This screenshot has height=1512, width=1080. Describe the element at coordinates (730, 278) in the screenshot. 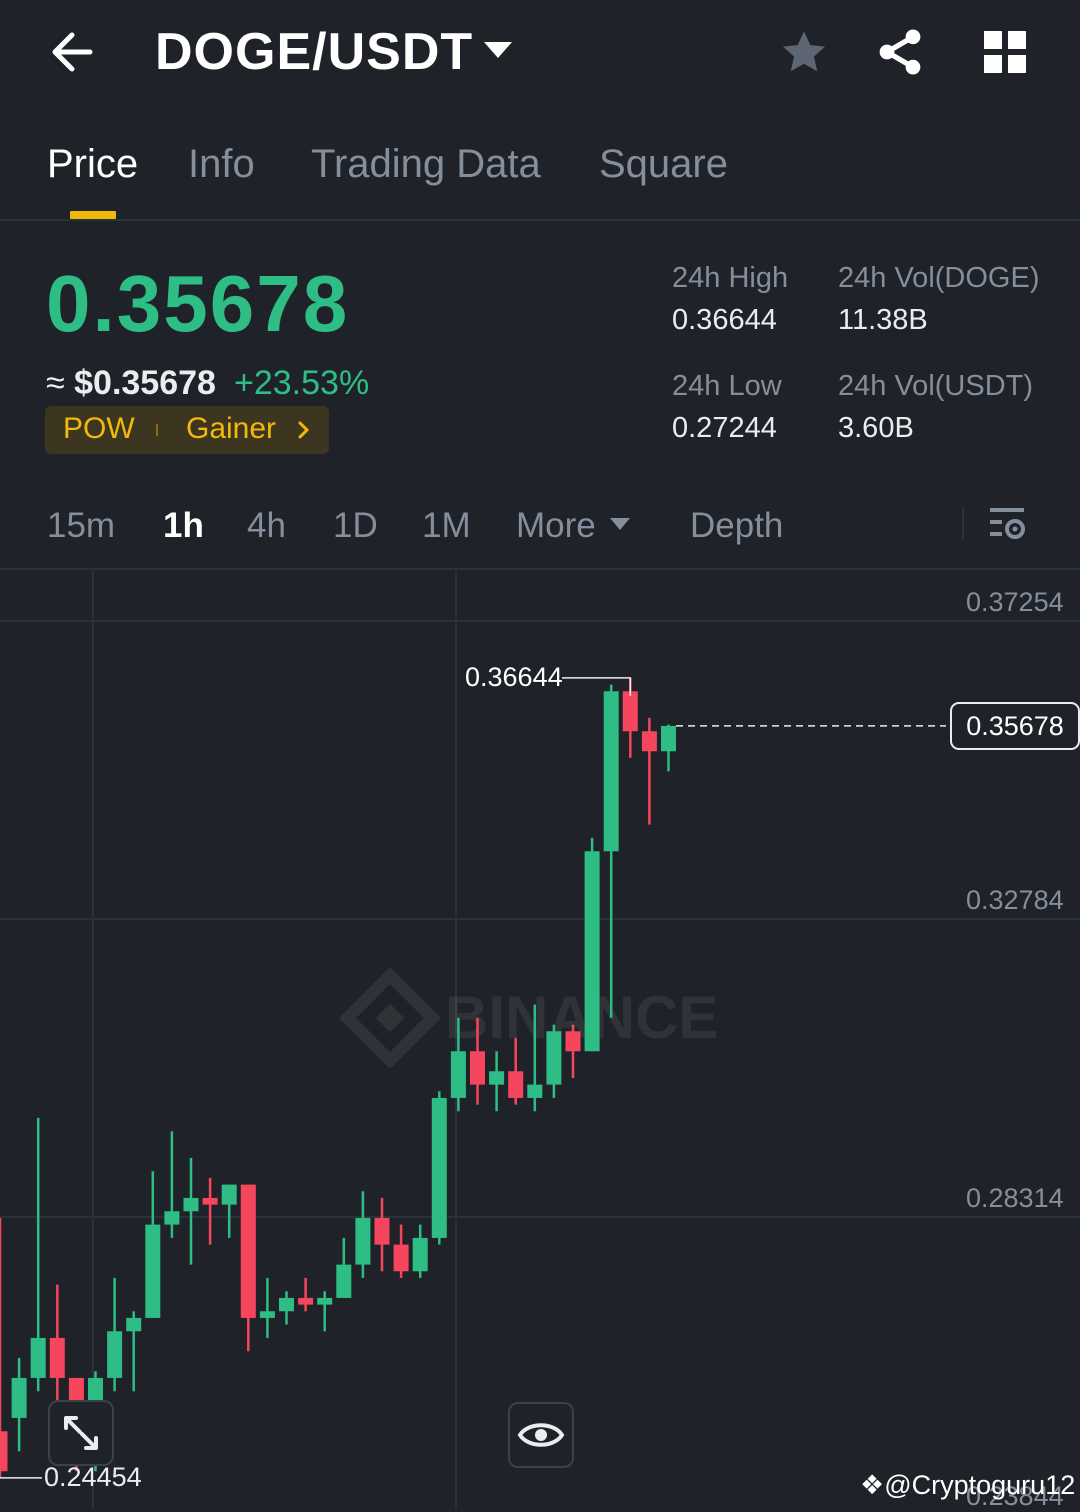

I see `stat-24h-high-label: 24h High` at that location.